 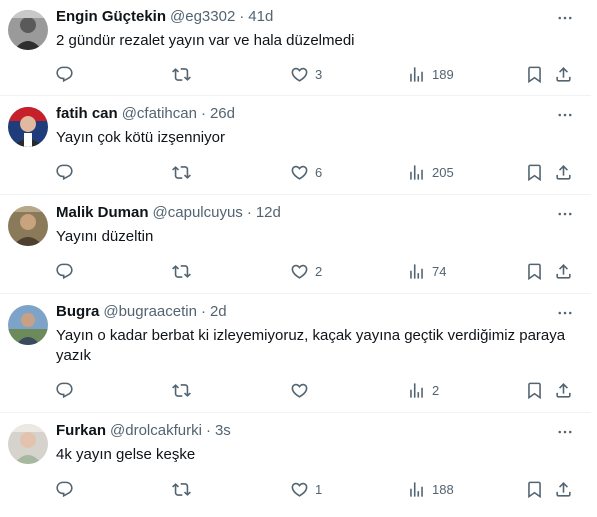 I want to click on like-button: 2, so click(x=306, y=271).